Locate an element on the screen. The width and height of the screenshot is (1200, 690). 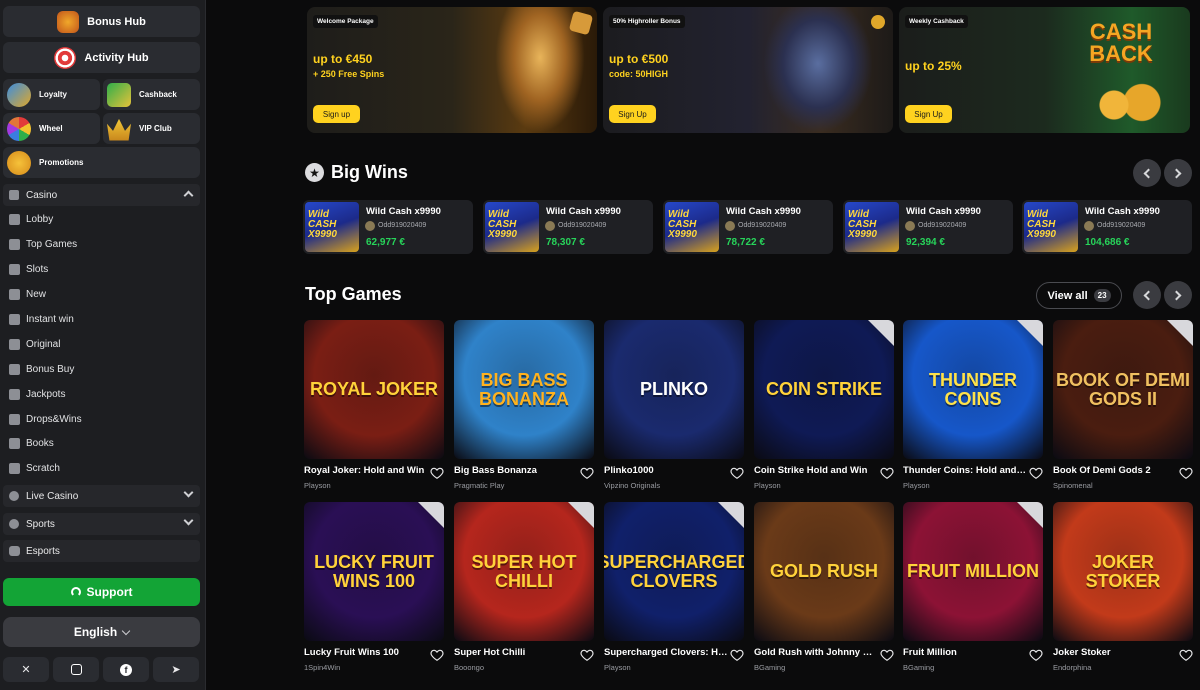
game-thumbnail: SUPER HOT CHILLI is located at coordinates (524, 571).